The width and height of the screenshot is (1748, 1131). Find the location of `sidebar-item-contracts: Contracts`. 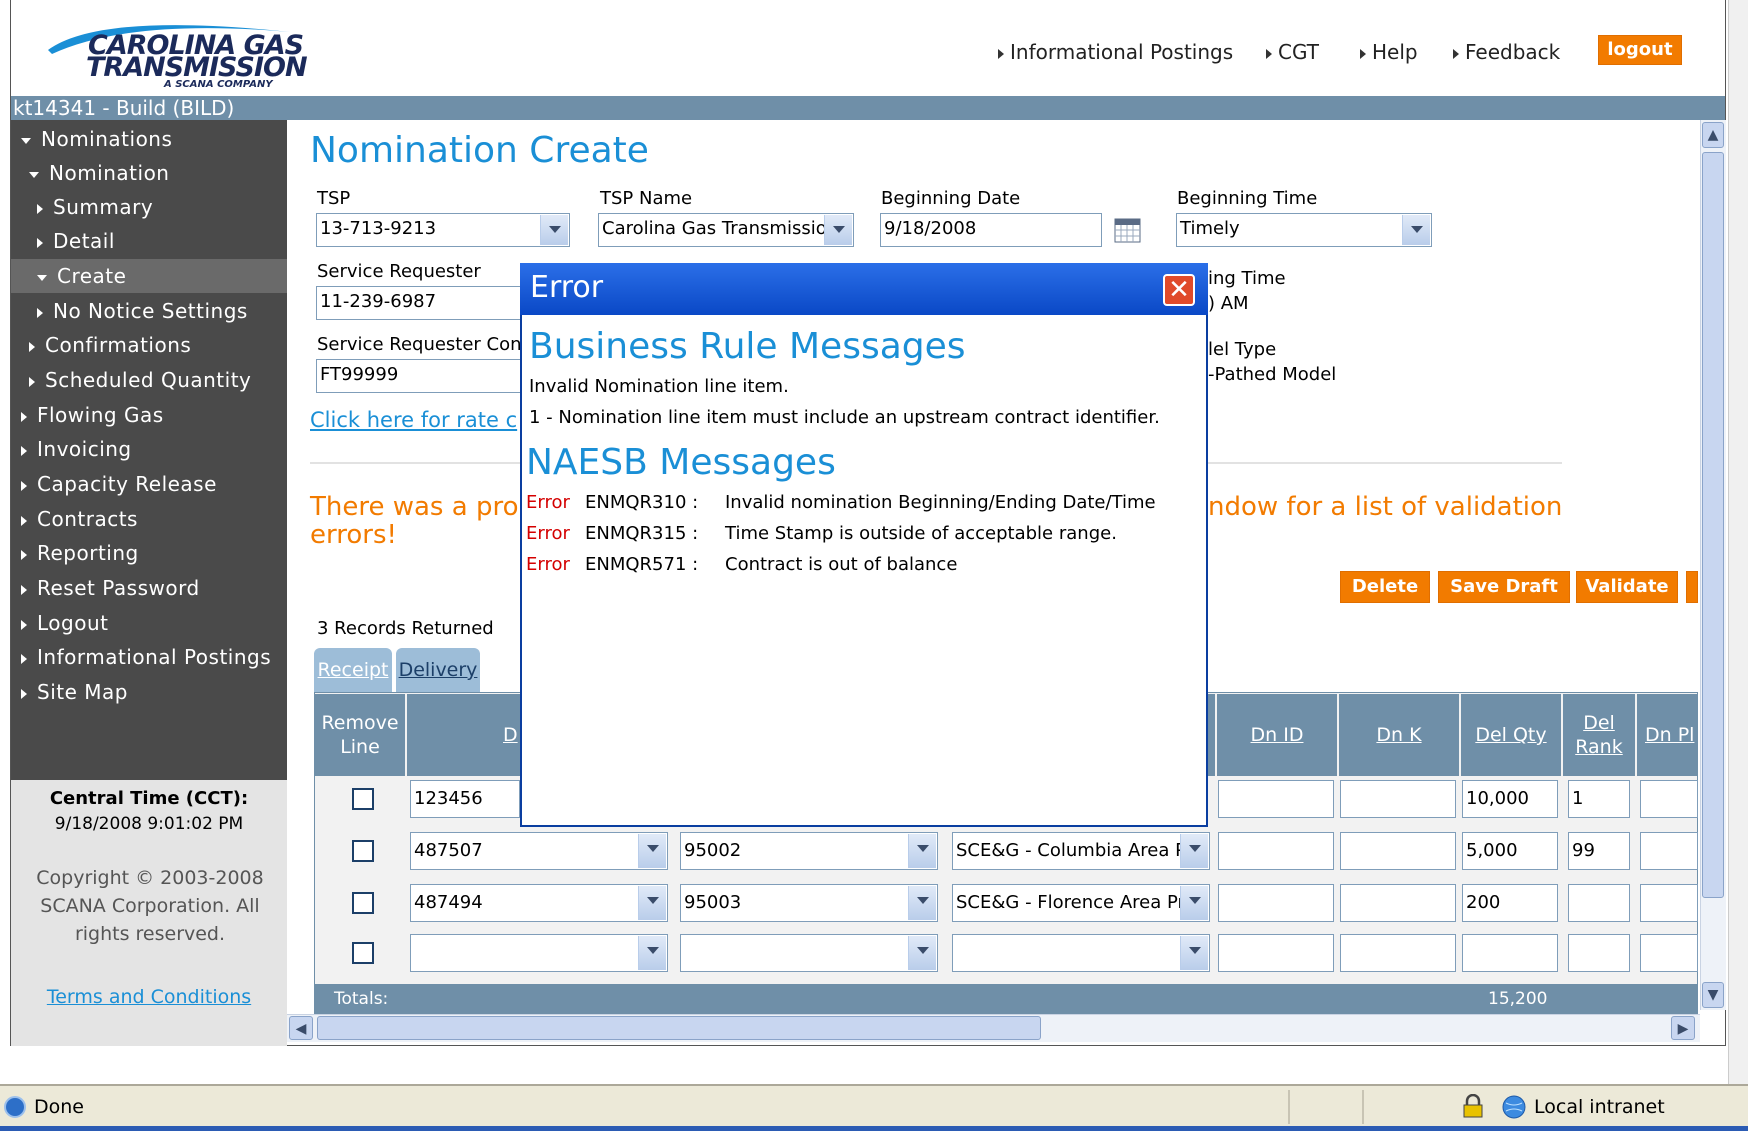

sidebar-item-contracts: Contracts is located at coordinates (79, 519).